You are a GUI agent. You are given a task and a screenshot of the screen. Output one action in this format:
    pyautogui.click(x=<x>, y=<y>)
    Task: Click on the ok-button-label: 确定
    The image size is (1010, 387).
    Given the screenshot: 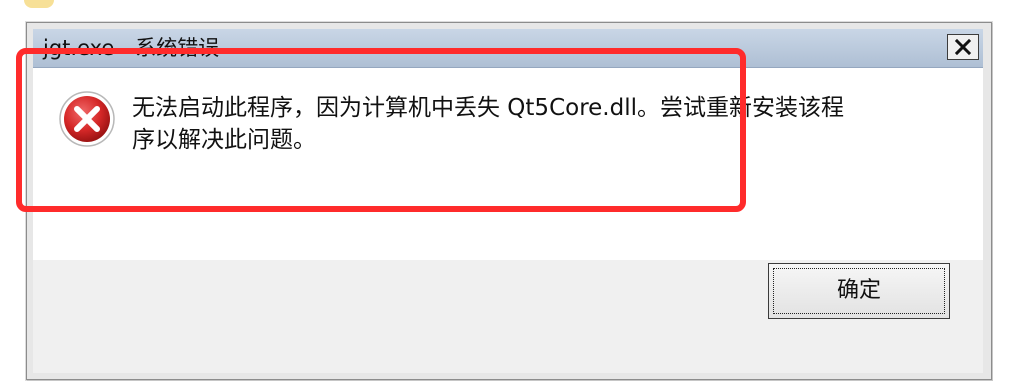 What is the action you would take?
    pyautogui.click(x=858, y=290)
    